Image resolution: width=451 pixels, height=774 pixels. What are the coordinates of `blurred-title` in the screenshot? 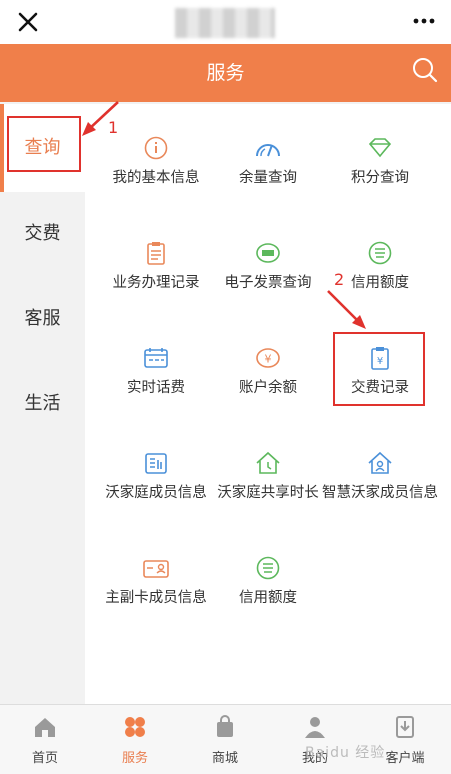 It's located at (225, 23).